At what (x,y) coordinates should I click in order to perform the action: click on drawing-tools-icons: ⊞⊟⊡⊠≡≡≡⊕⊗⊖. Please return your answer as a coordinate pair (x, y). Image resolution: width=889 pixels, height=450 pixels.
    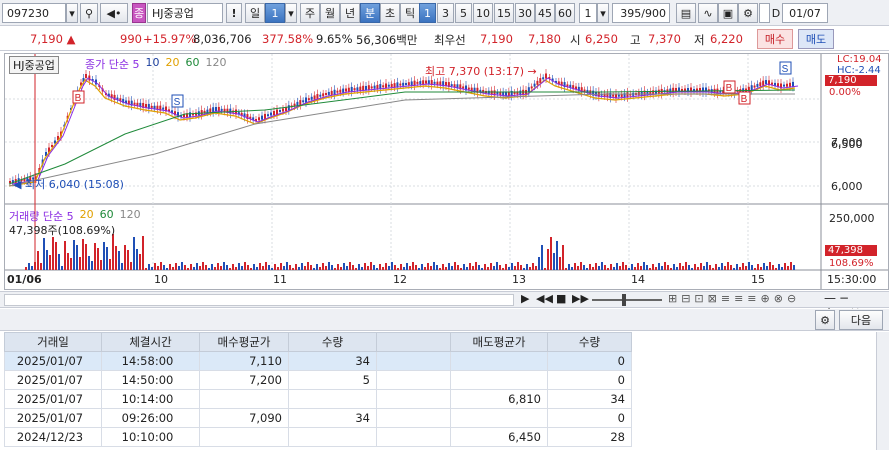
    Looking at the image, I should click on (734, 298).